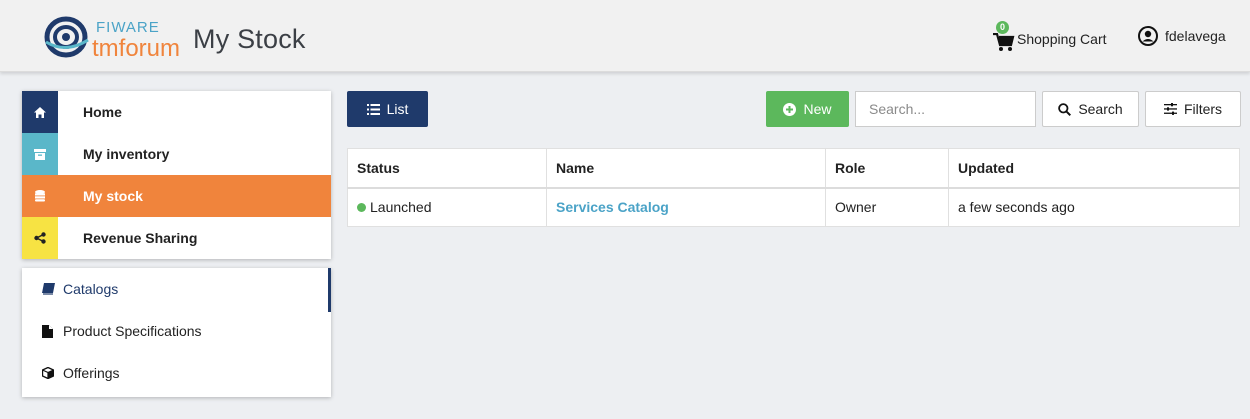  Describe the element at coordinates (887, 168) in the screenshot. I see `column-header-role: Role` at that location.